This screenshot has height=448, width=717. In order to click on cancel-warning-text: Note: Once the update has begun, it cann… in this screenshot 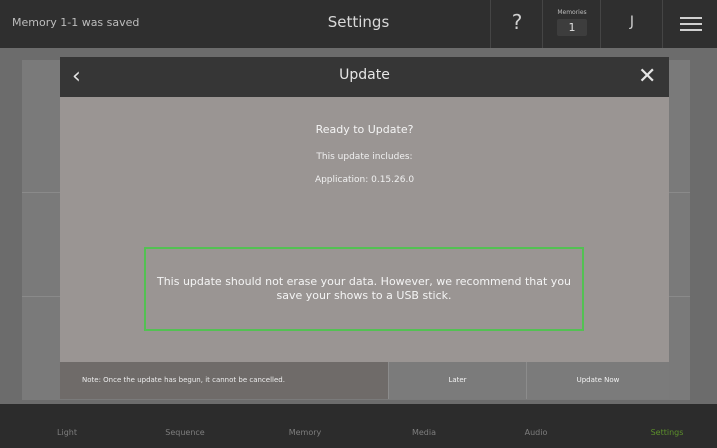, I will do `click(183, 380)`.